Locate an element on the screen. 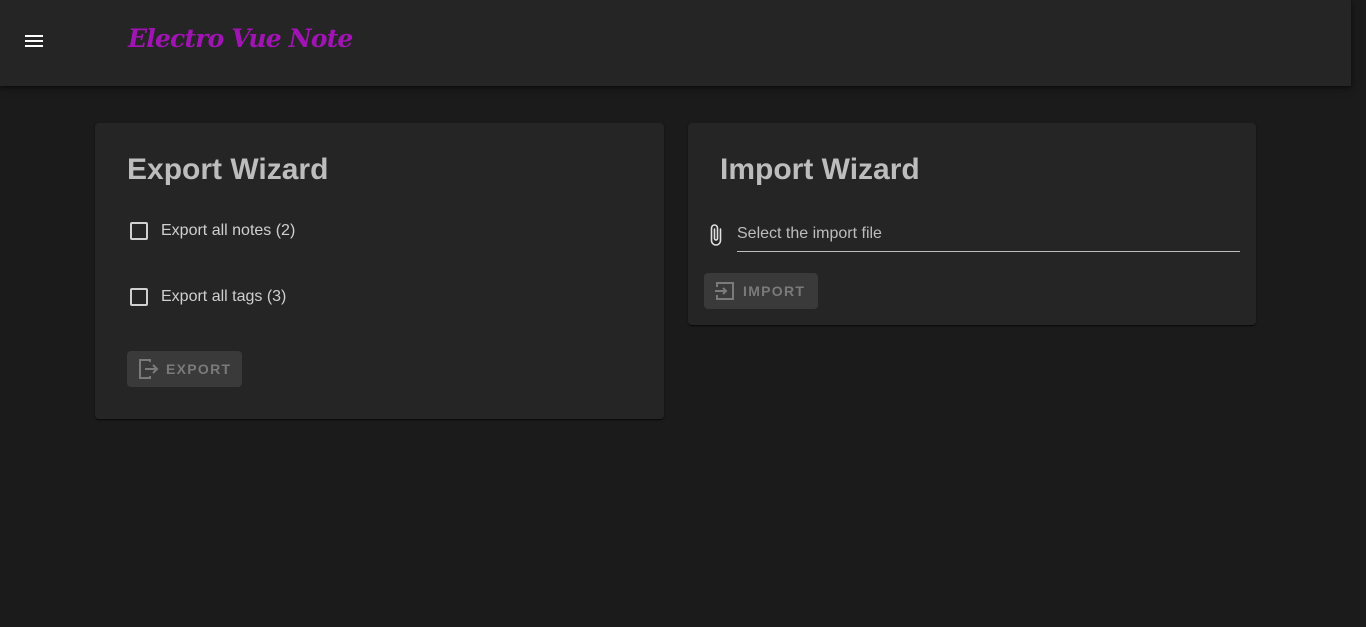 This screenshot has height=627, width=1366. import-file-input: Select the import file is located at coordinates (988, 236).